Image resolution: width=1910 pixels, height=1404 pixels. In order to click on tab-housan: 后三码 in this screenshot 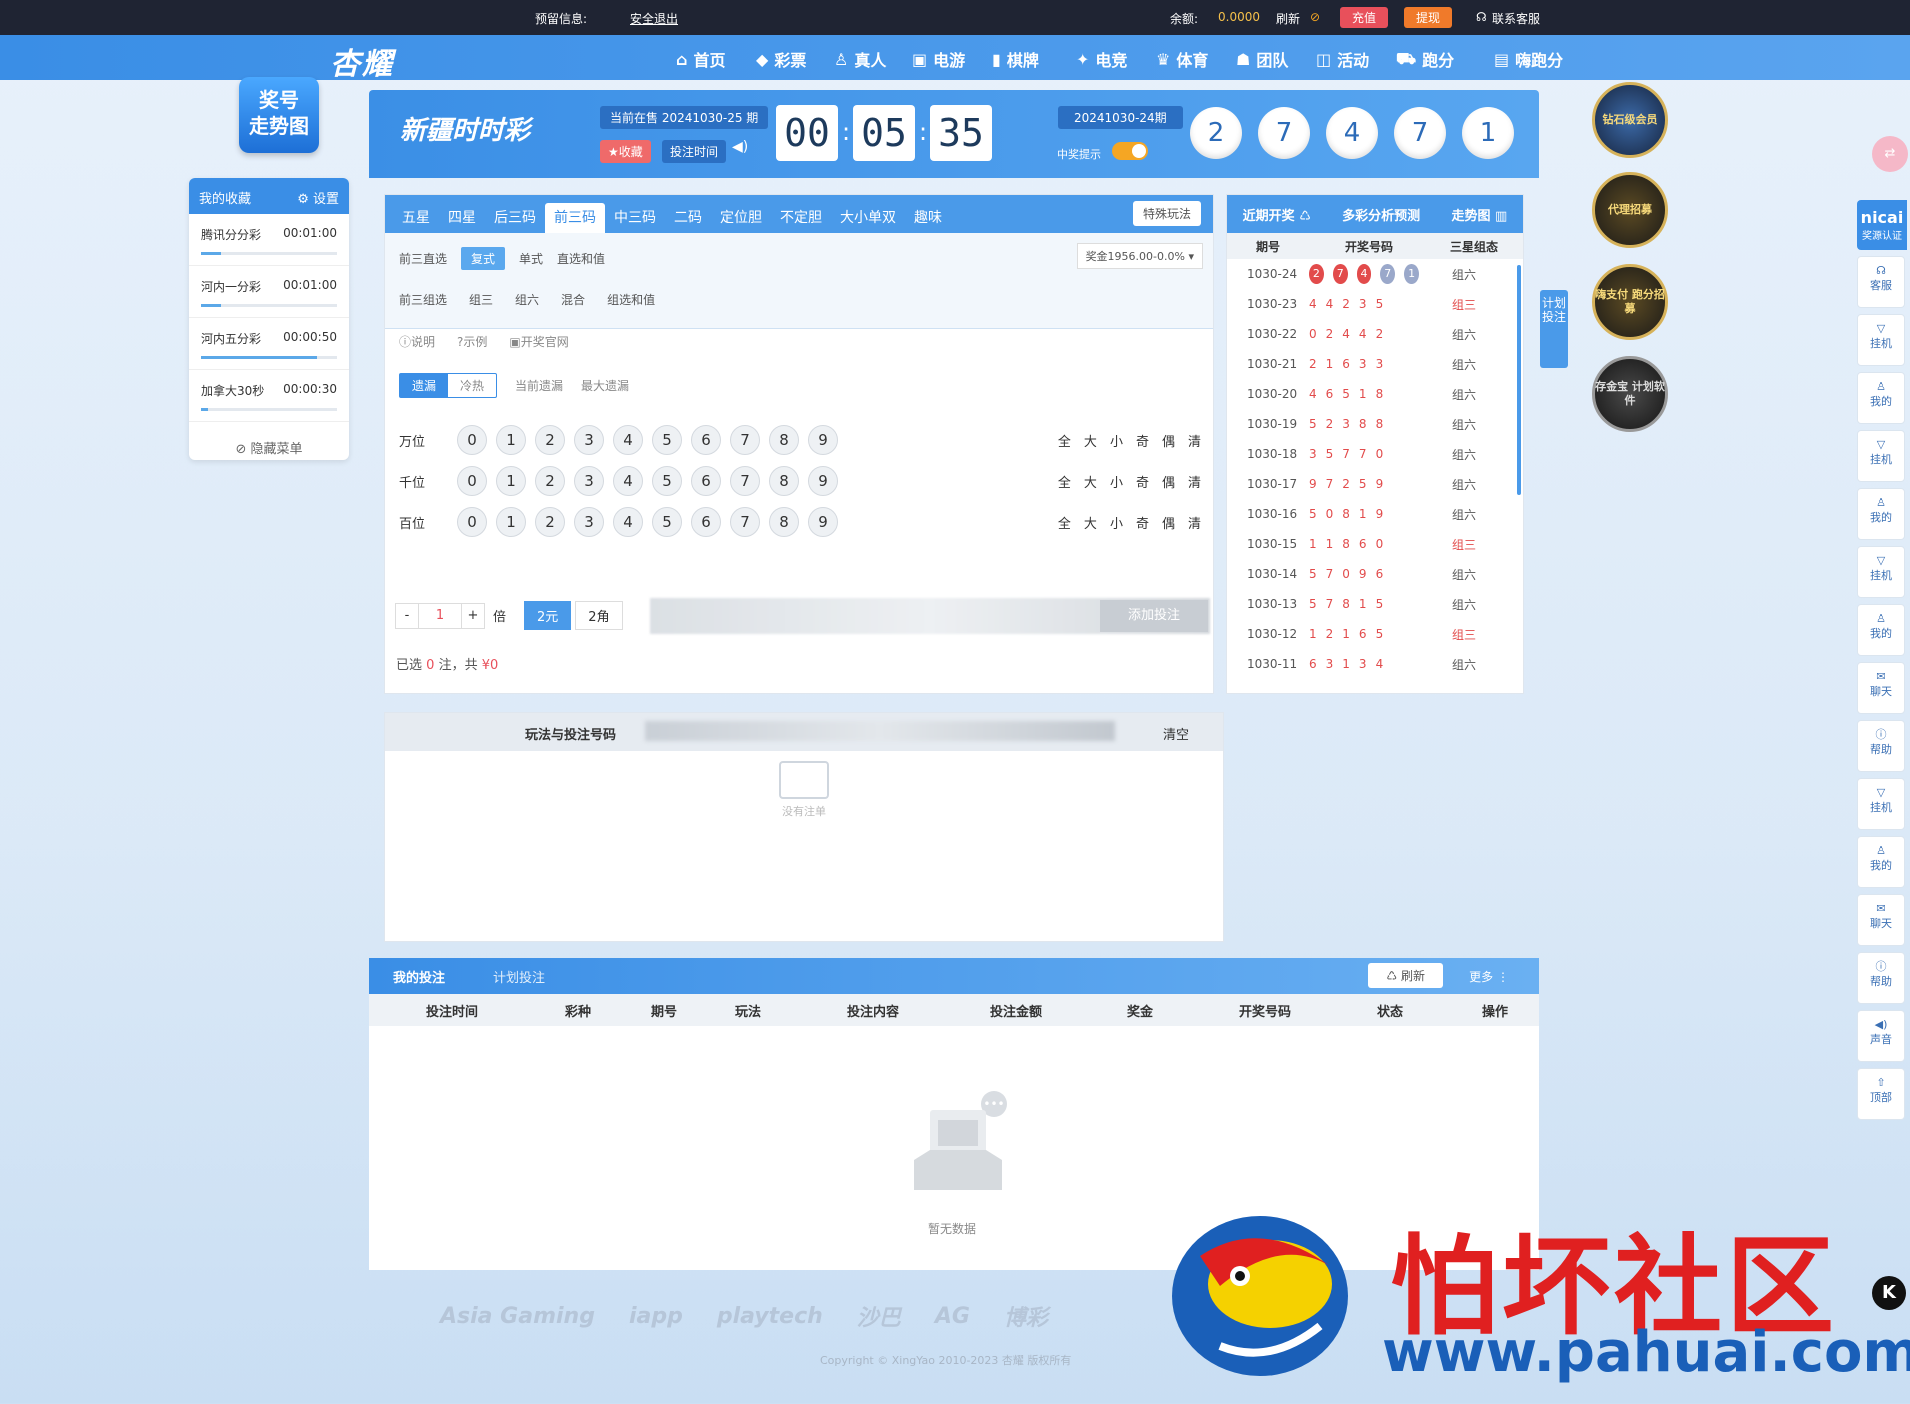, I will do `click(515, 218)`.